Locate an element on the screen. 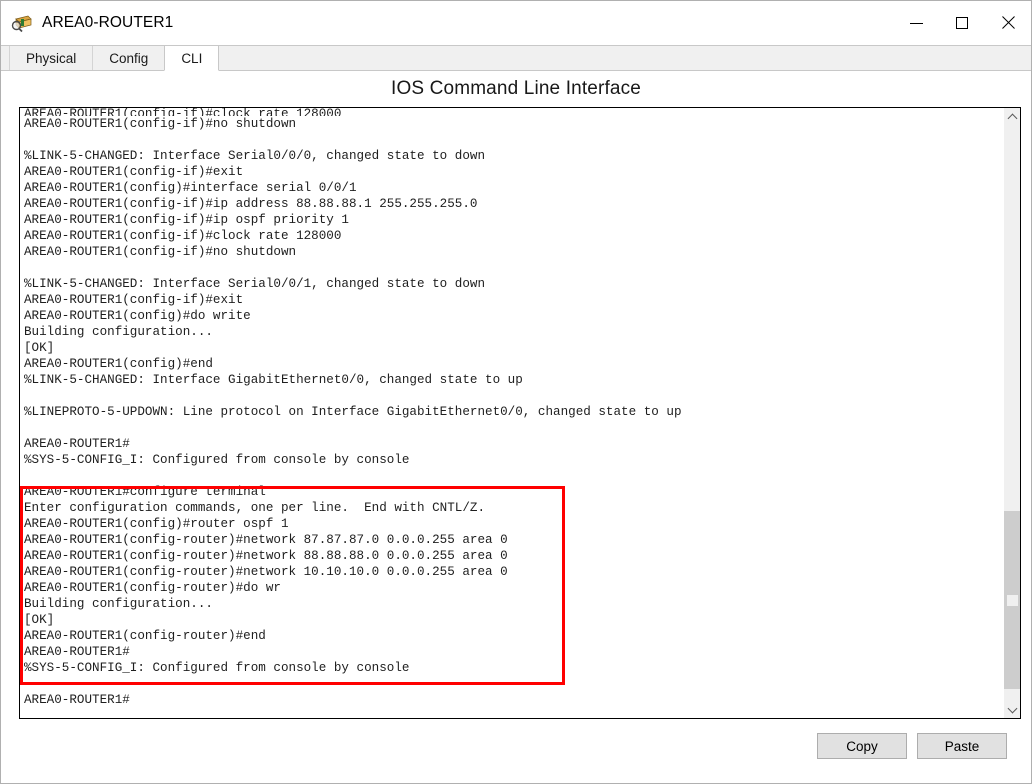  maximize-icon is located at coordinates (962, 23).